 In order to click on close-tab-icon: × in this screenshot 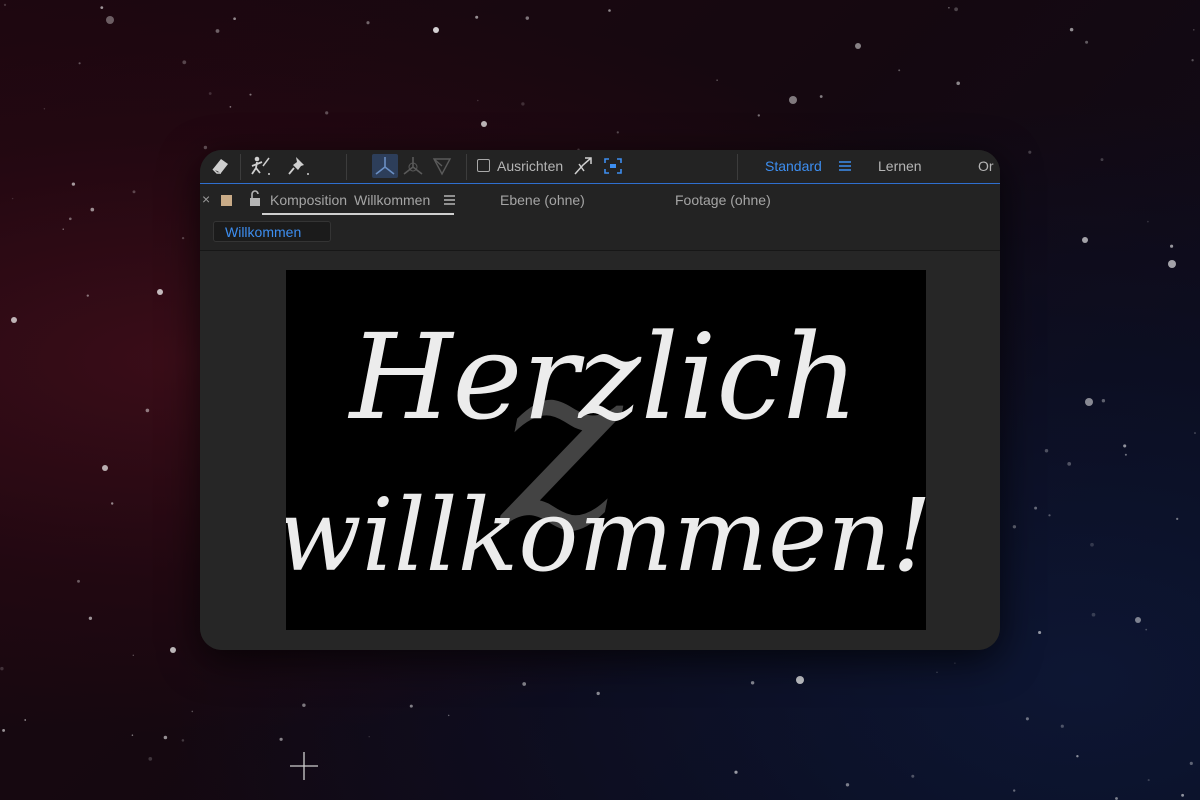, I will do `click(206, 199)`.